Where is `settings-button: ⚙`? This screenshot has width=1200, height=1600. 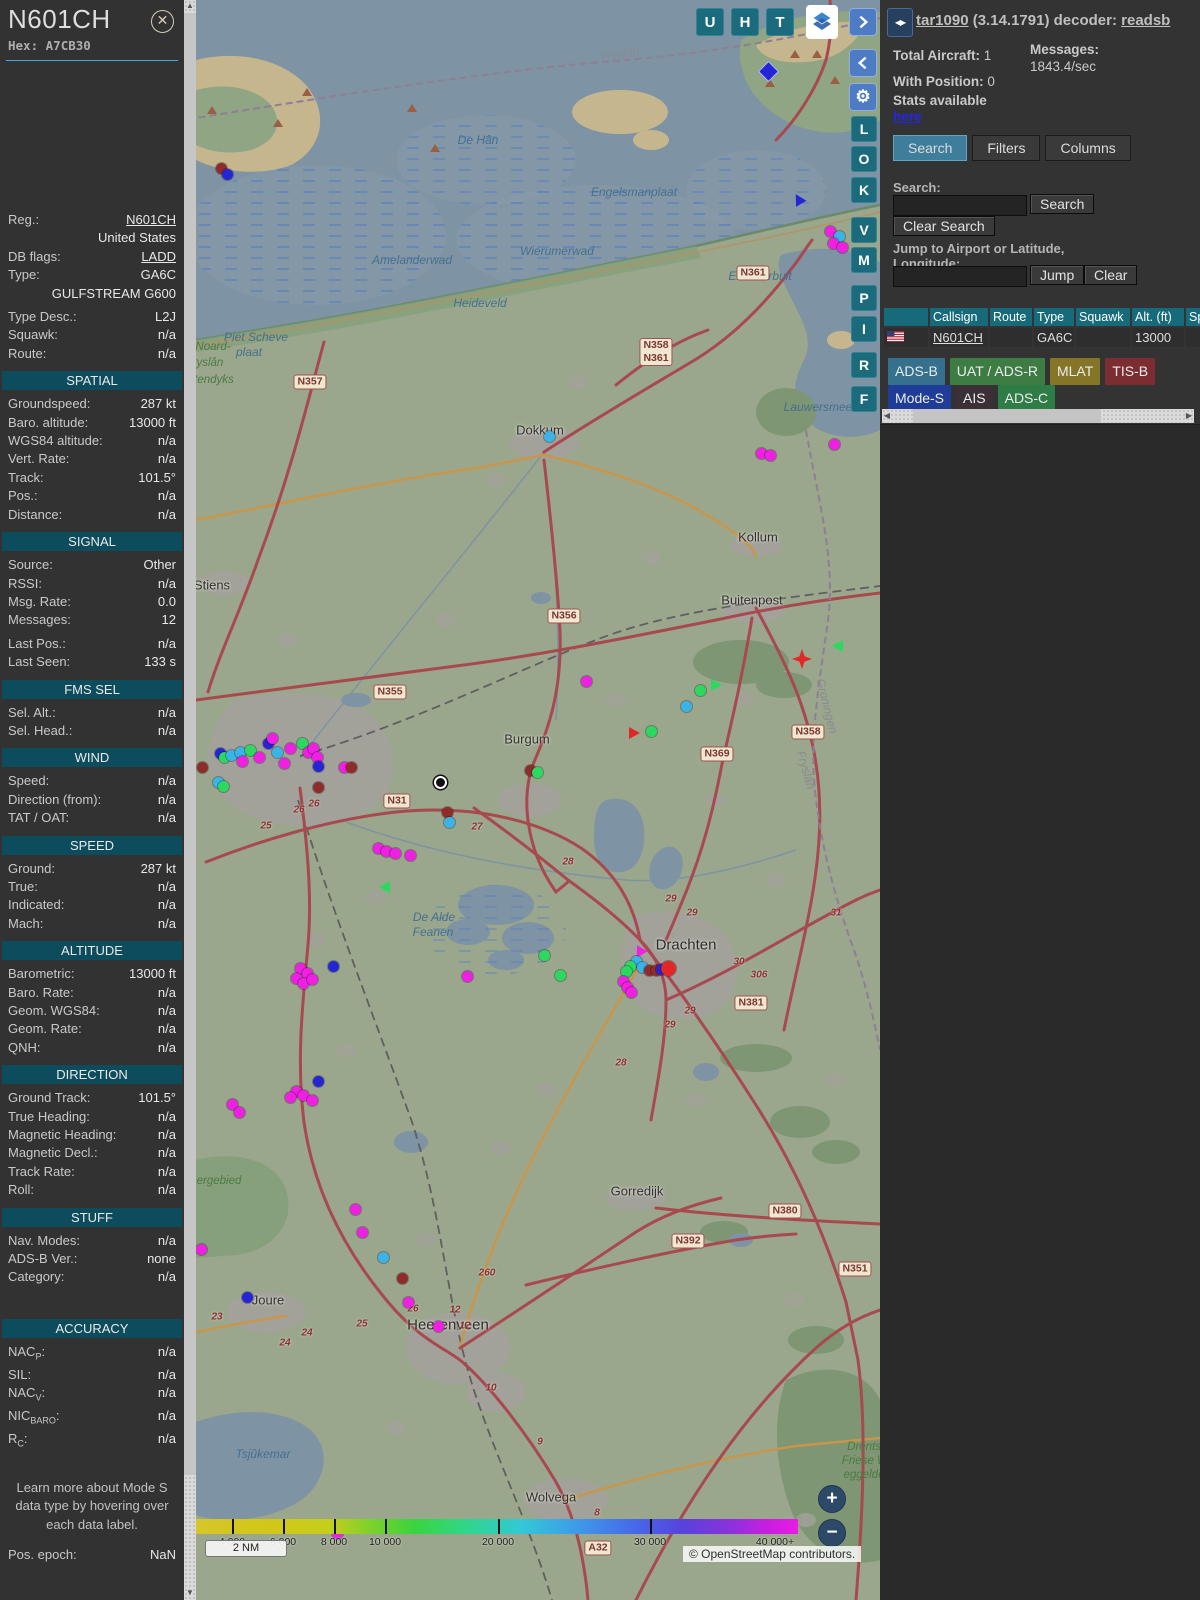 settings-button: ⚙ is located at coordinates (863, 97).